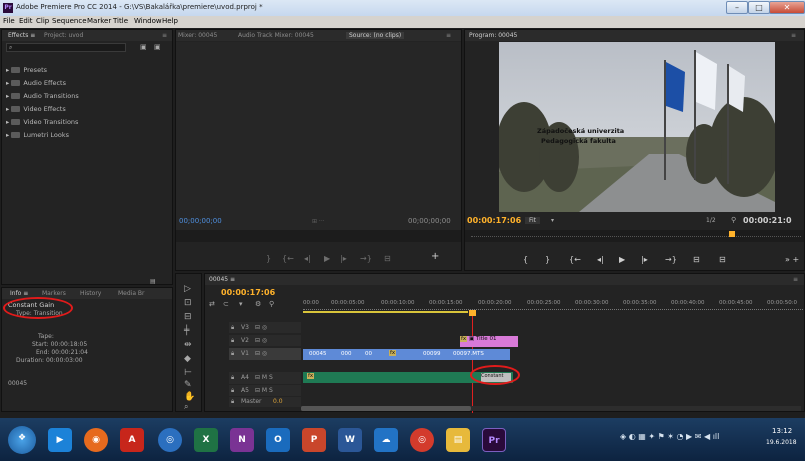  I want to click on program-timecode: 00:00:17:06, so click(494, 220).